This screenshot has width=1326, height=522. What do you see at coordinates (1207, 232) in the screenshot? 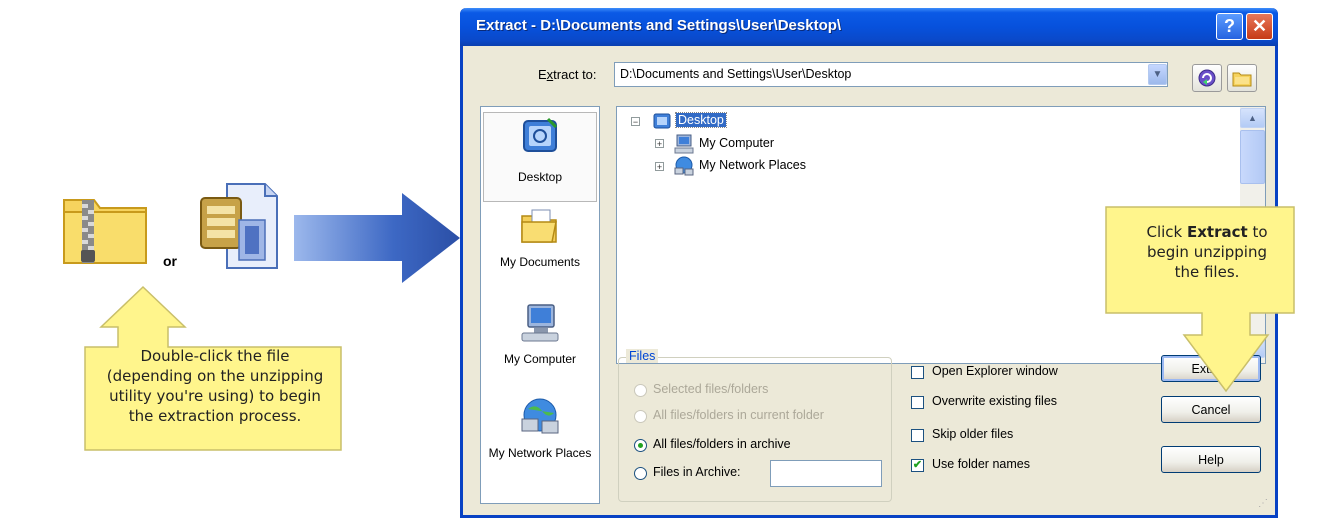
I see `callout-line-1: Click Extract to` at bounding box center [1207, 232].